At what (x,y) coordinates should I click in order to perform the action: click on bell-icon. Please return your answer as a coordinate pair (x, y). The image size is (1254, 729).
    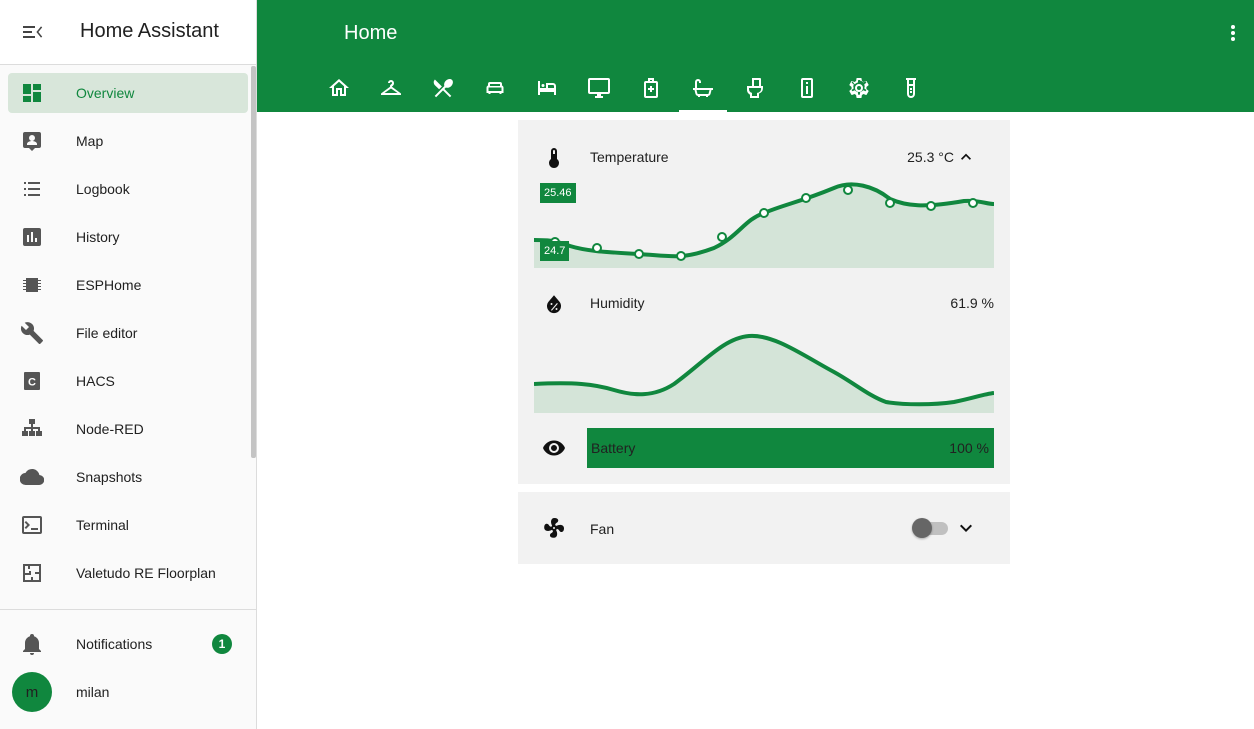
    Looking at the image, I should click on (32, 644).